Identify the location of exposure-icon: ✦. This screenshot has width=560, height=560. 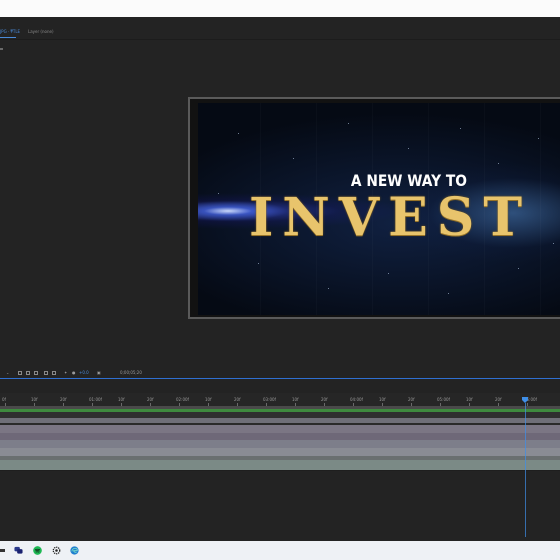
(65, 372).